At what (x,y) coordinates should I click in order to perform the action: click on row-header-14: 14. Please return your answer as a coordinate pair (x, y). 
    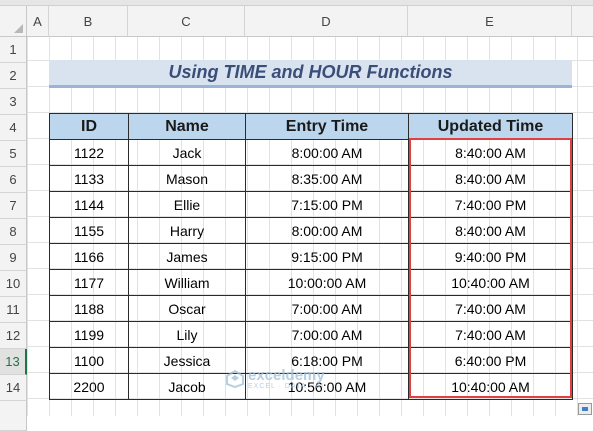
    Looking at the image, I should click on (13, 388).